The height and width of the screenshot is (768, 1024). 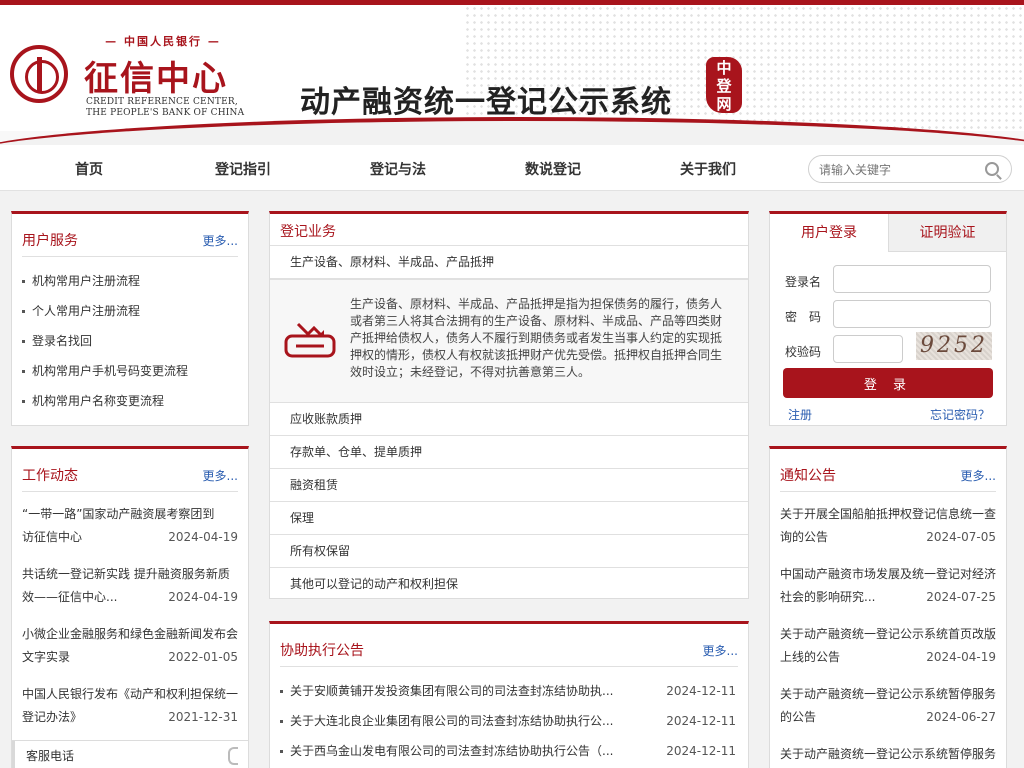 I want to click on registration-item-expanded: 生产设备、原材料、半成品、产品抵押, so click(x=509, y=262).